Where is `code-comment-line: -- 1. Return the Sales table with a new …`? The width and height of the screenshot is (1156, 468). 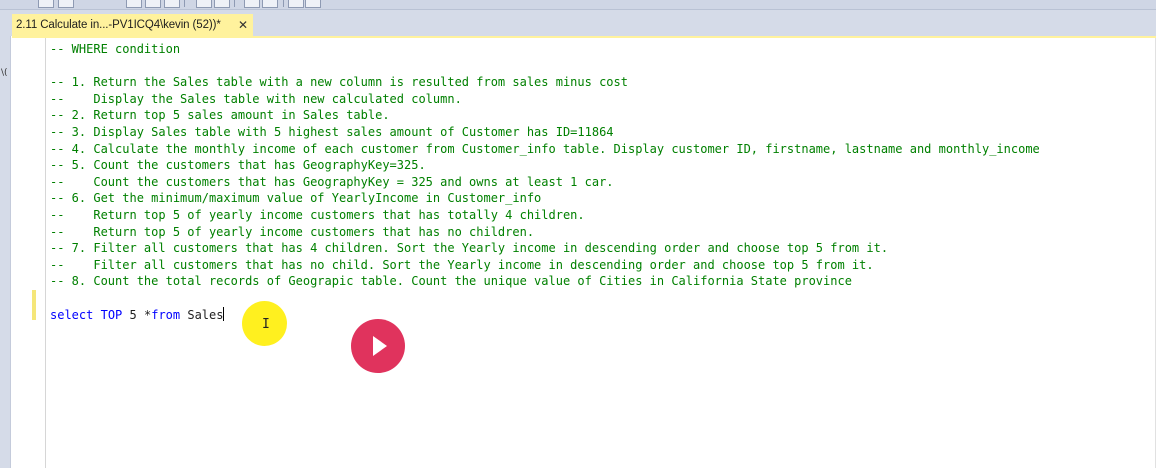
code-comment-line: -- 1. Return the Sales table with a new … is located at coordinates (339, 82).